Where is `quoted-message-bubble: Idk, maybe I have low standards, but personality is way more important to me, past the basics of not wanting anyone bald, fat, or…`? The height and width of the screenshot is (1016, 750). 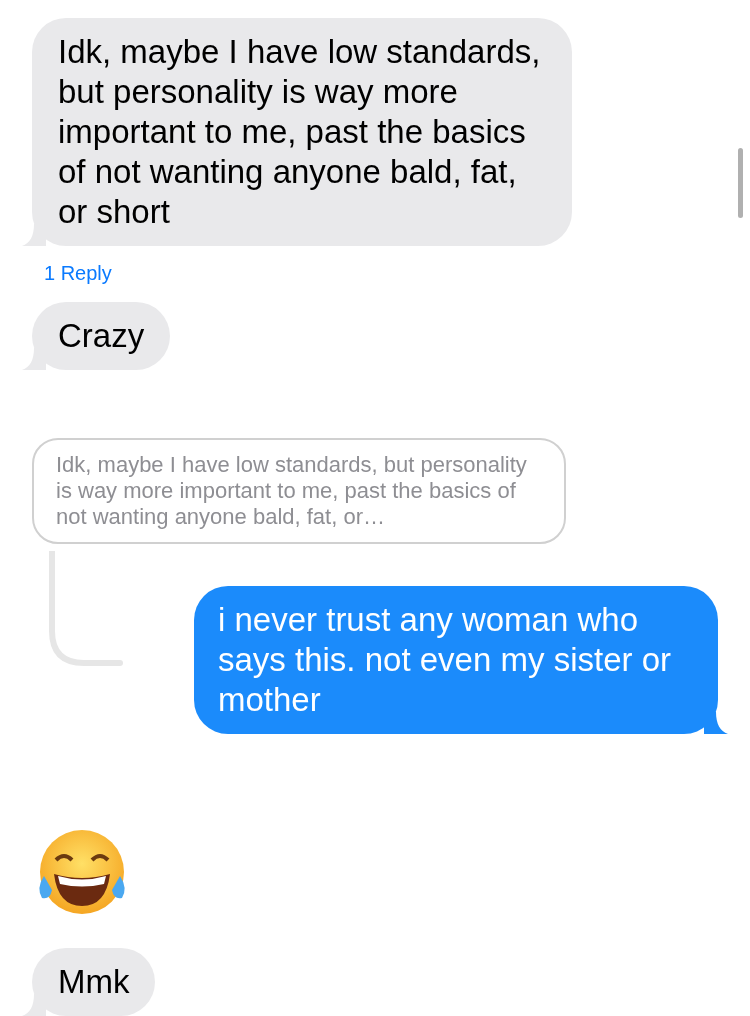 quoted-message-bubble: Idk, maybe I have low standards, but personality is way more important to me, past the basics of not wanting anyone bald, fat, or… is located at coordinates (299, 491).